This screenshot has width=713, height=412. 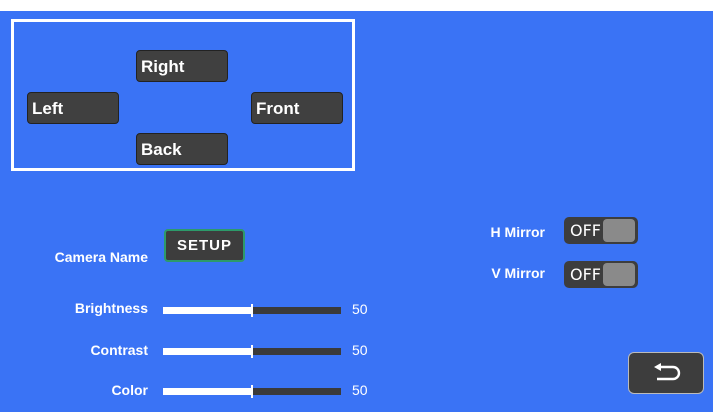 I want to click on v-mirror-label: V Mirror, so click(x=518, y=273).